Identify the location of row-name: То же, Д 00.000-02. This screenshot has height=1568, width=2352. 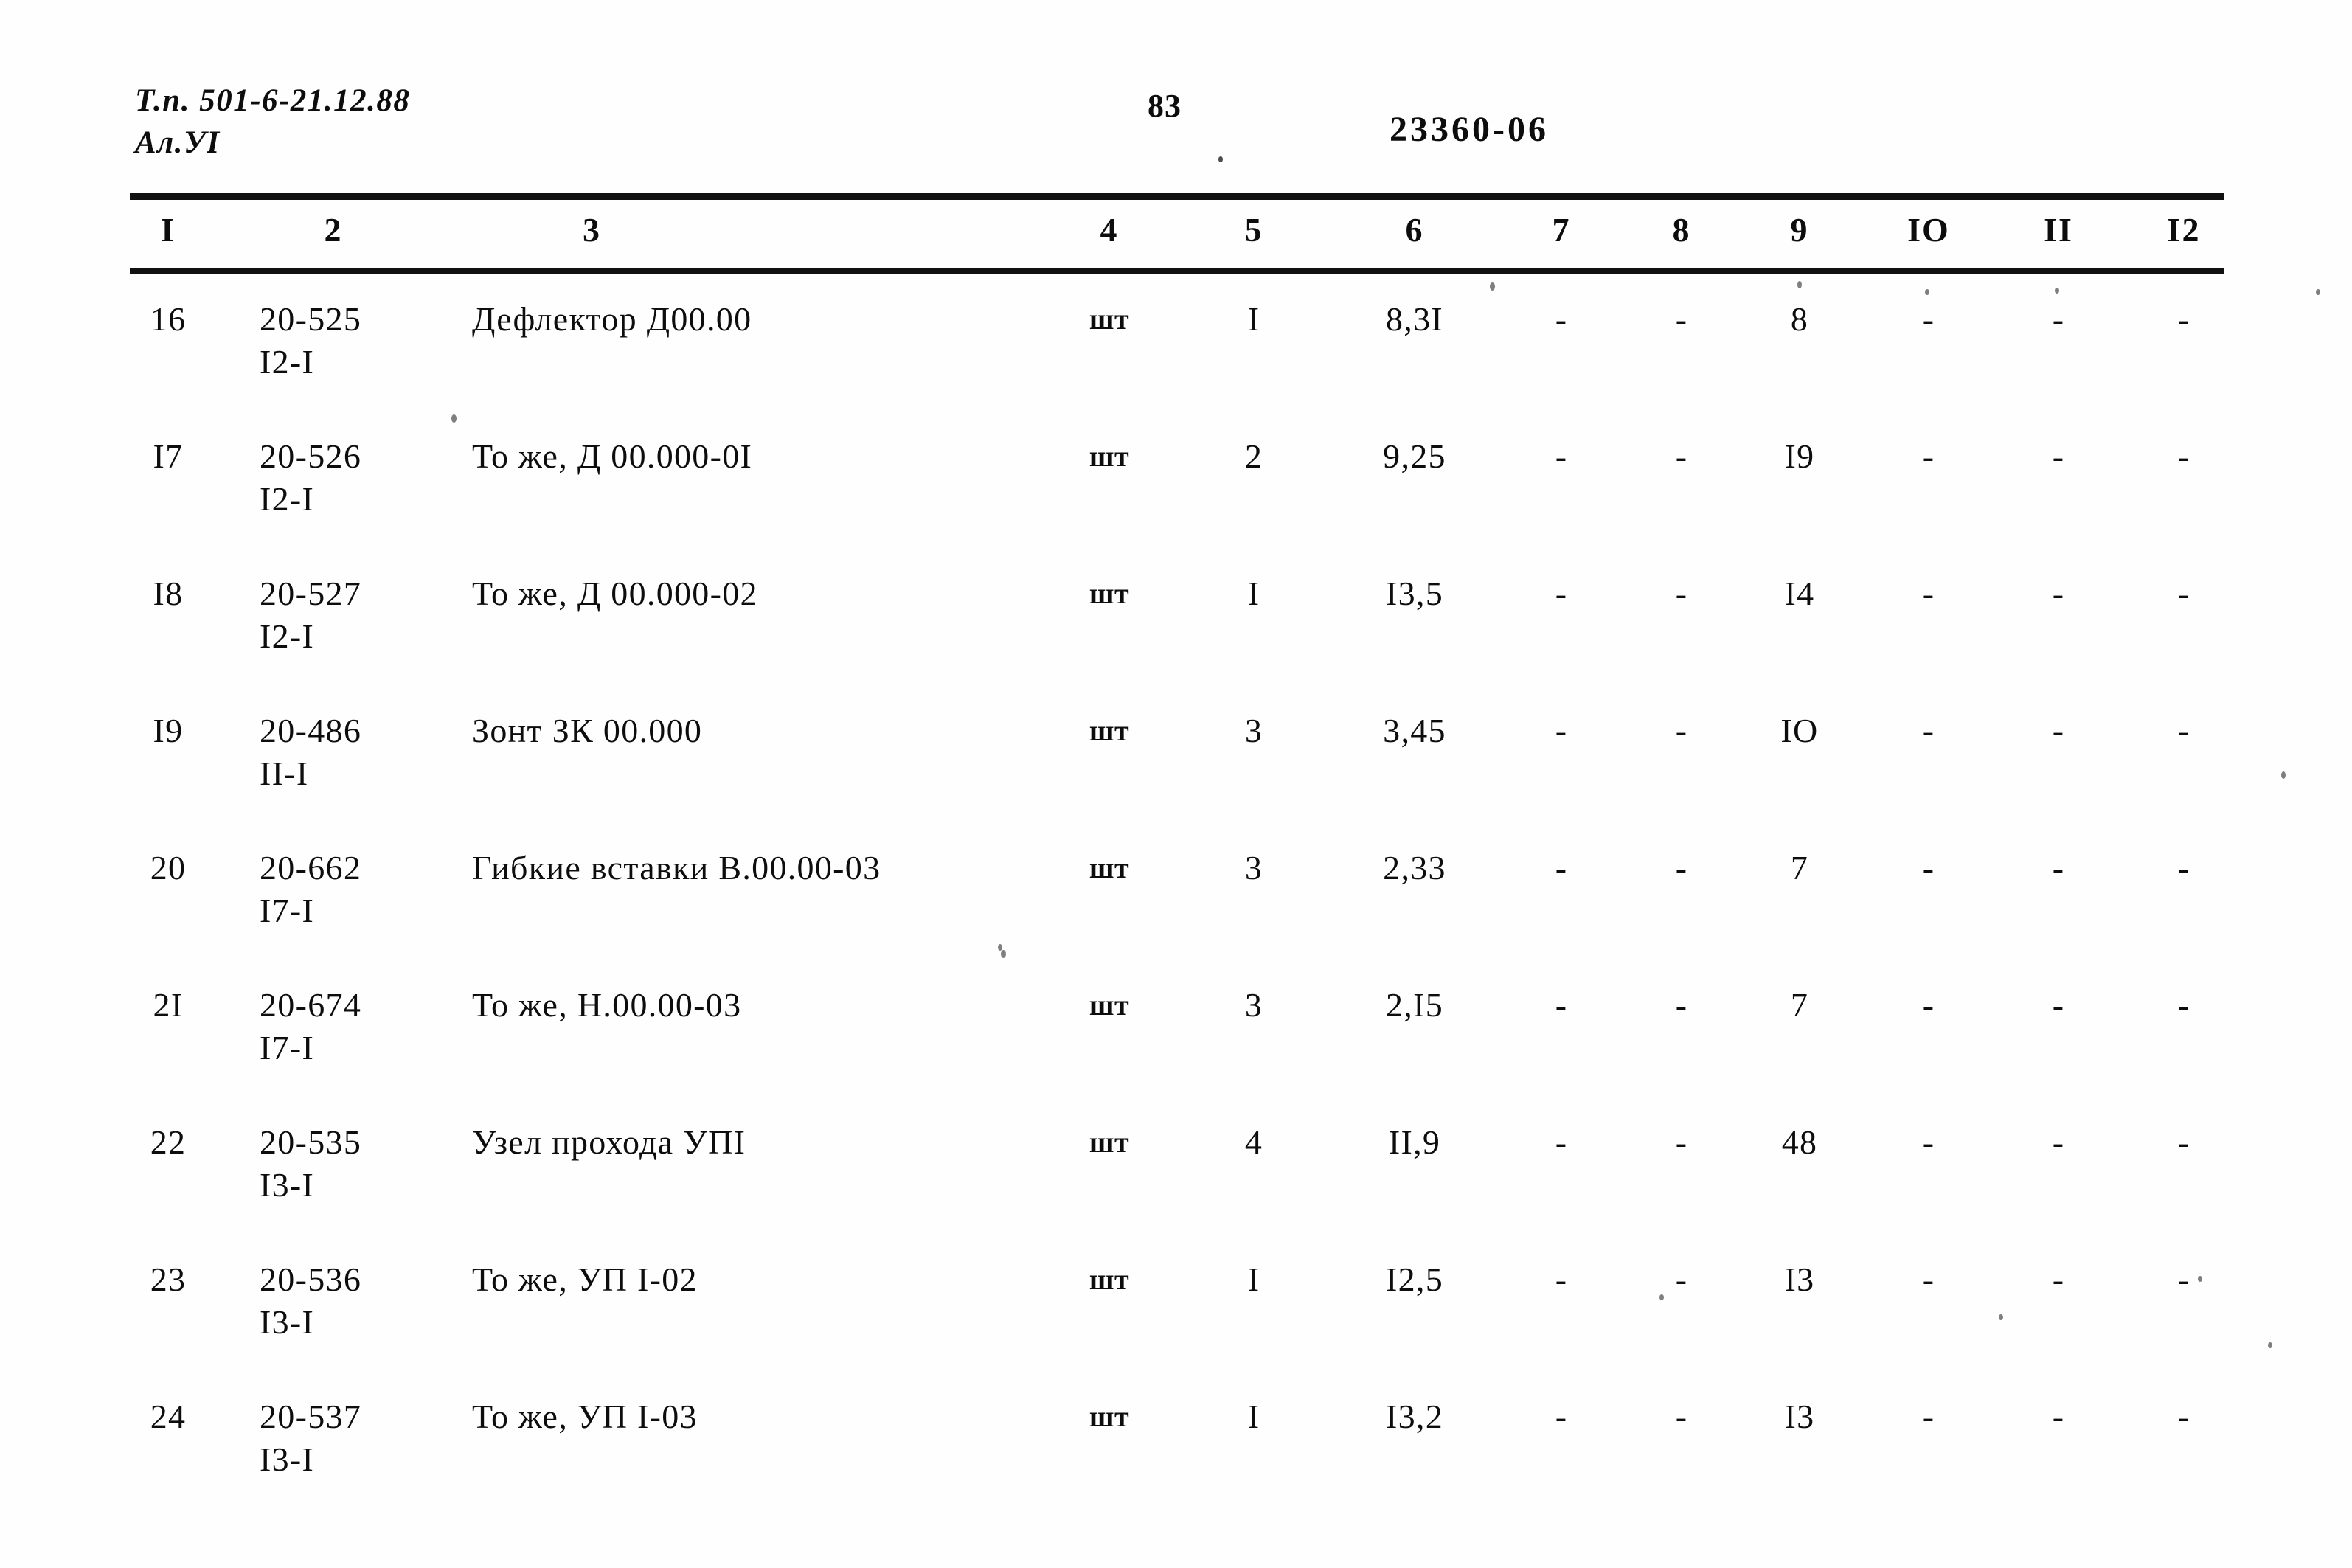
(615, 593).